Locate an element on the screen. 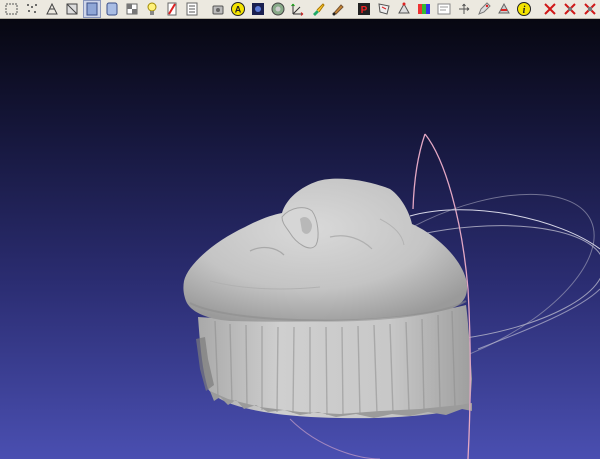 This screenshot has width=600, height=459. flat-shading-icon is located at coordinates (92, 9).